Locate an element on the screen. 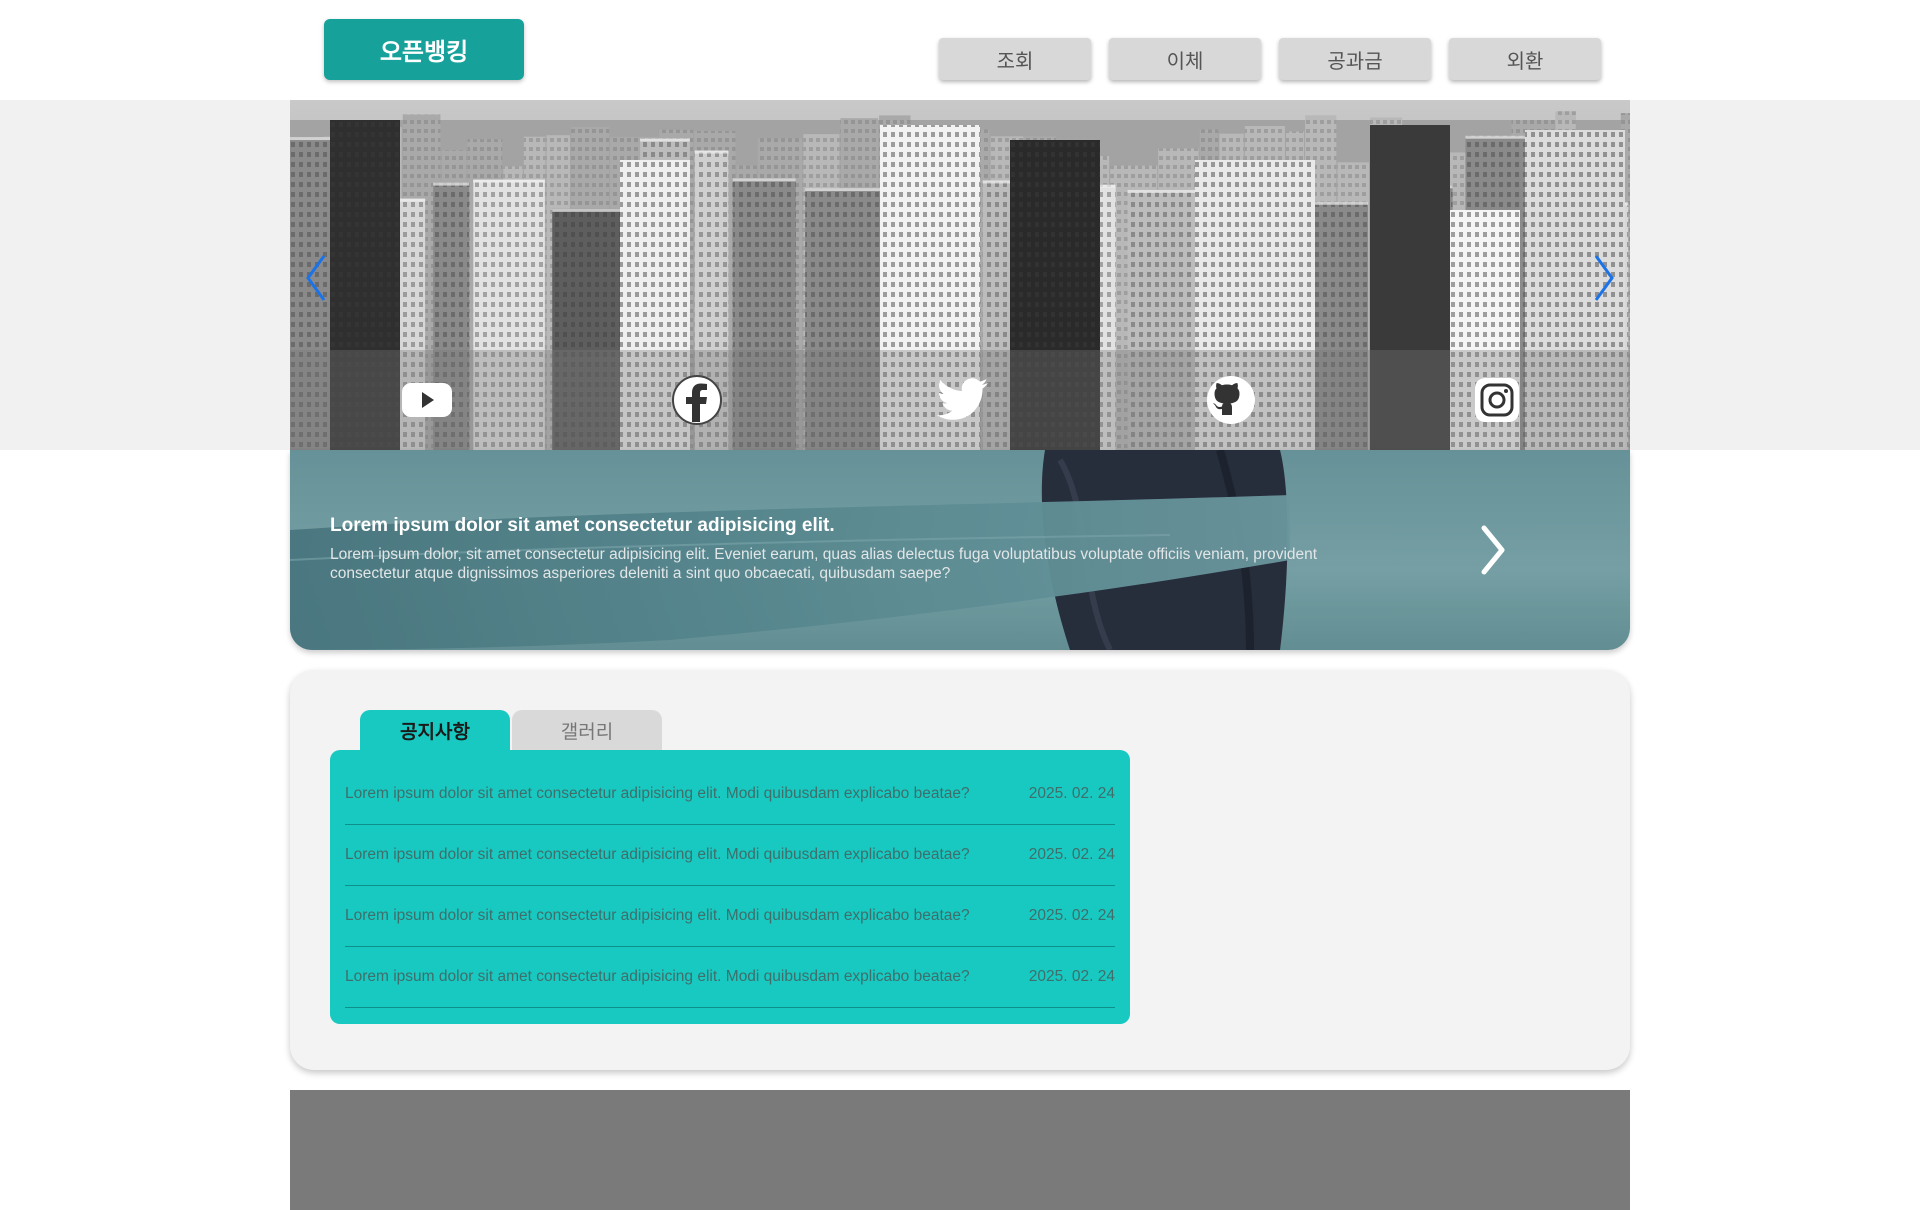 Image resolution: width=1920 pixels, height=1210 pixels. social-bar is located at coordinates (960, 400).